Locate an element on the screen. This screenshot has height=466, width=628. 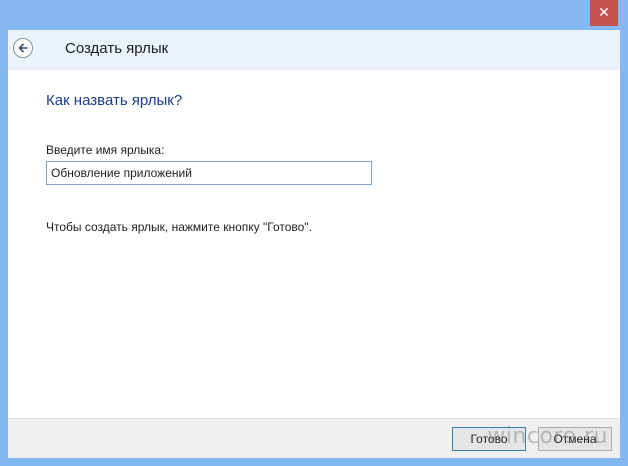
back-button is located at coordinates (23, 48).